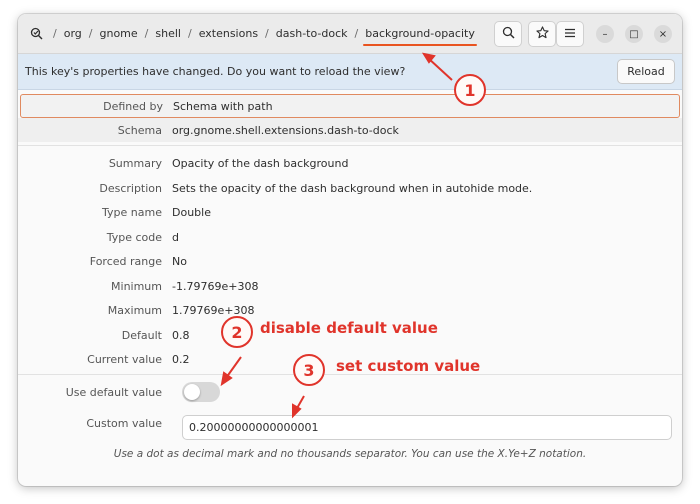  What do you see at coordinates (118, 33) in the screenshot?
I see `breadcrumb-gnome: gnome` at bounding box center [118, 33].